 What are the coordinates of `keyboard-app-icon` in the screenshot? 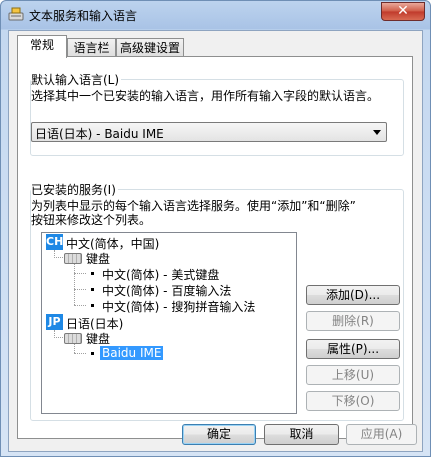 It's located at (16, 14).